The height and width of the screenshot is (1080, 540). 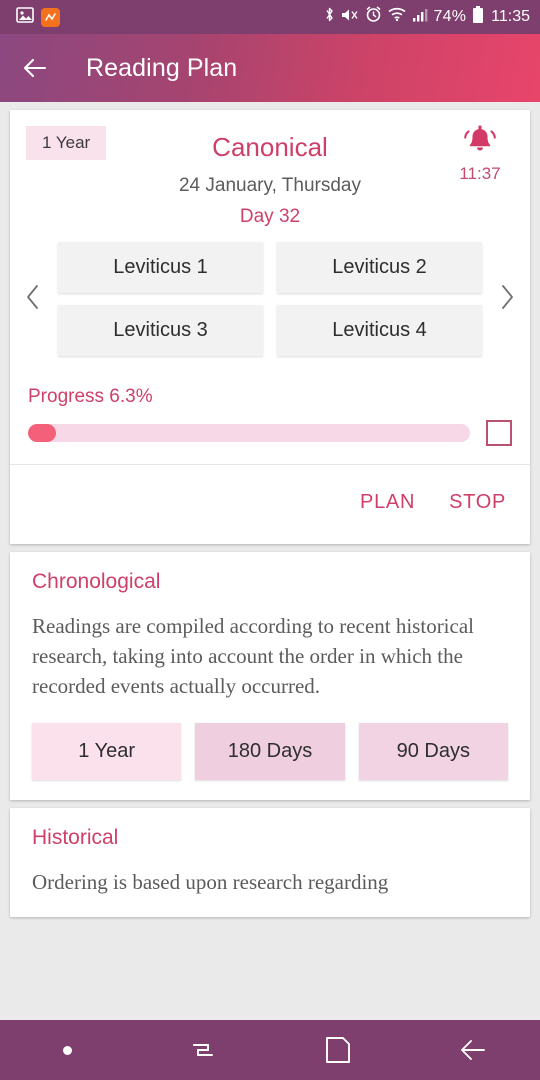 I want to click on duration-button-180-days: 180 Days, so click(x=270, y=752).